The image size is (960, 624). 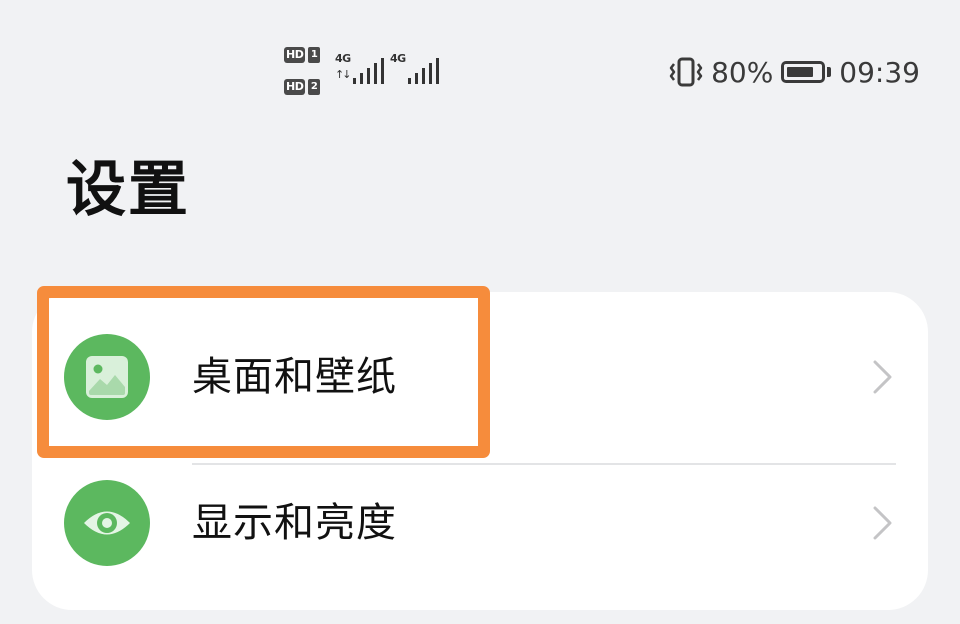 I want to click on status-right-group: 80% 09:39, so click(x=794, y=72).